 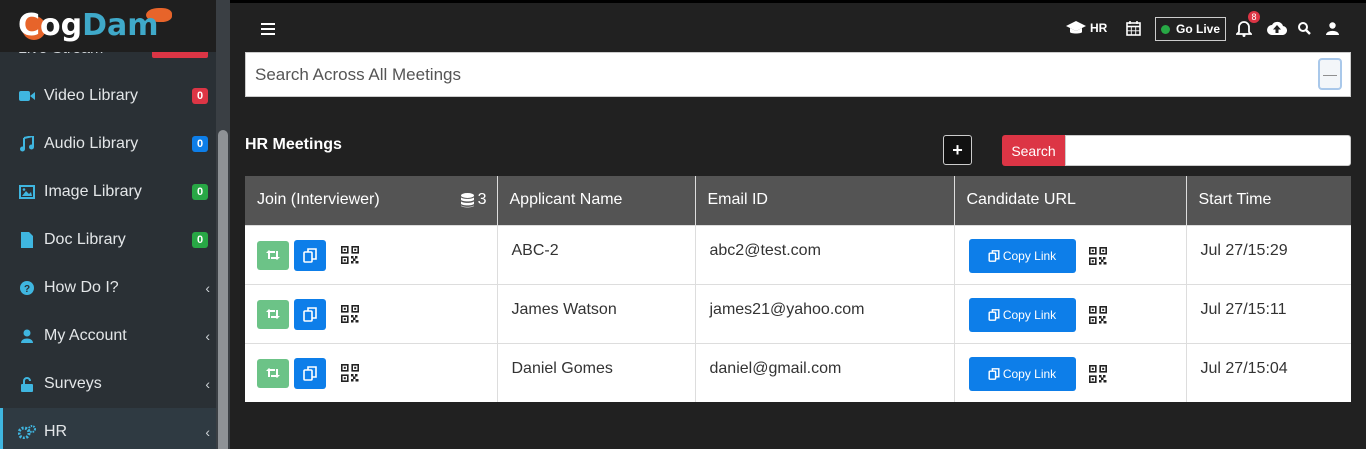 I want to click on search-icon, so click(x=1304, y=28).